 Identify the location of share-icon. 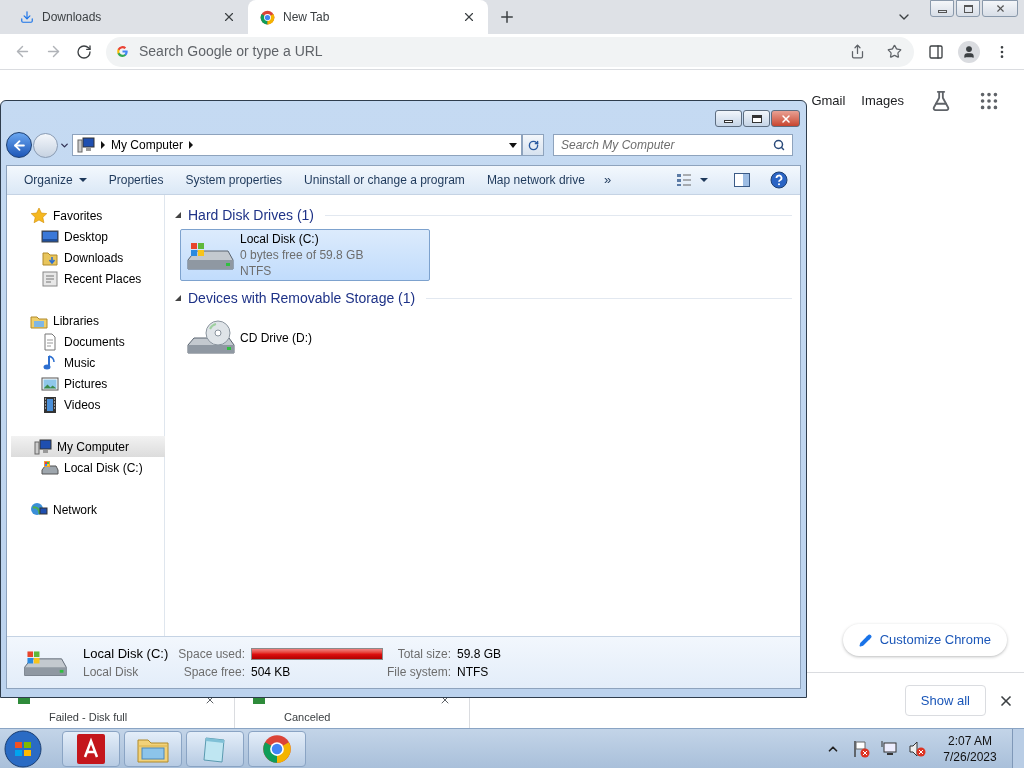
(857, 51).